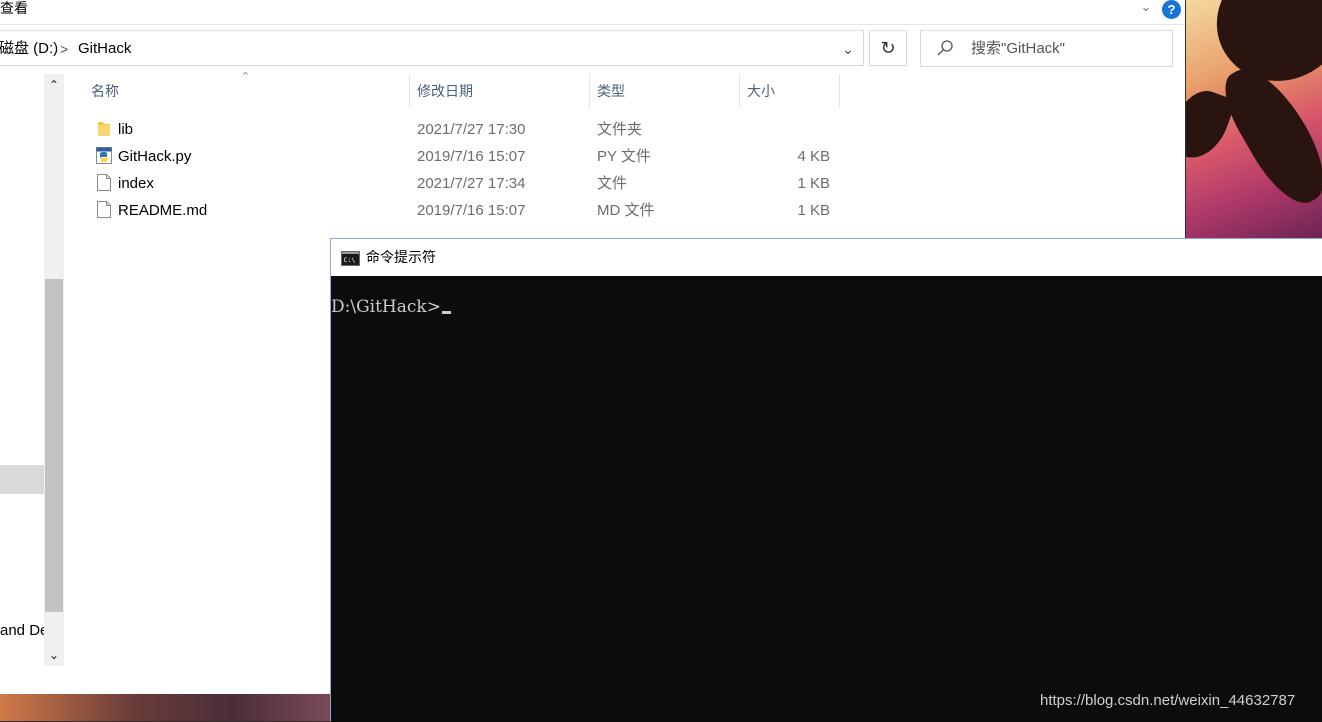  I want to click on watermark-text: https://blog.csdn.net/weixin_44632787, so click(1168, 700).